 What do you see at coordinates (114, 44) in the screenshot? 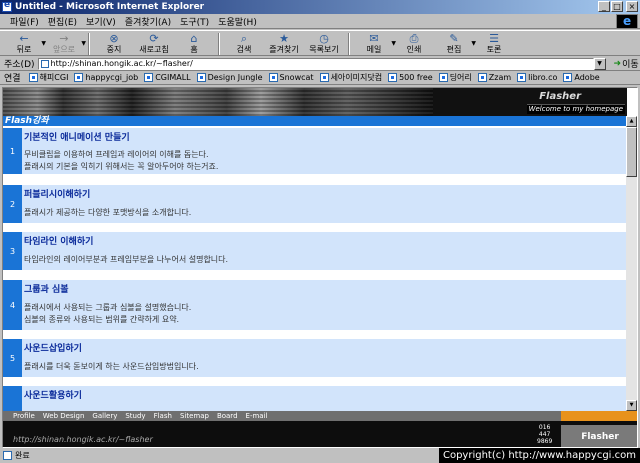
I see `stop-button: ⊗ 중지` at bounding box center [114, 44].